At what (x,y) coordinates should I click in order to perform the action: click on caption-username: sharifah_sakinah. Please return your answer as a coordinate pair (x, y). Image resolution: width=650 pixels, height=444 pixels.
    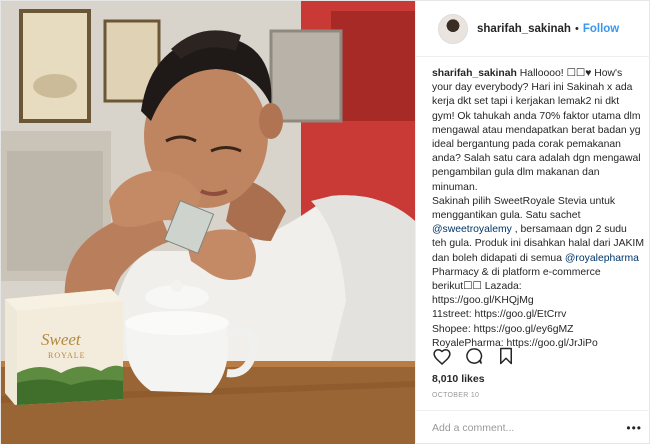
    Looking at the image, I should click on (474, 73).